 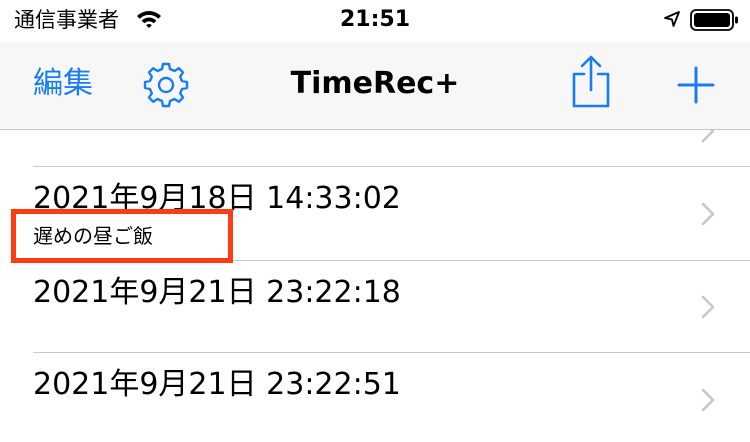 I want to click on record-datetime: 2021年9月21日 23:22:18, so click(x=217, y=292).